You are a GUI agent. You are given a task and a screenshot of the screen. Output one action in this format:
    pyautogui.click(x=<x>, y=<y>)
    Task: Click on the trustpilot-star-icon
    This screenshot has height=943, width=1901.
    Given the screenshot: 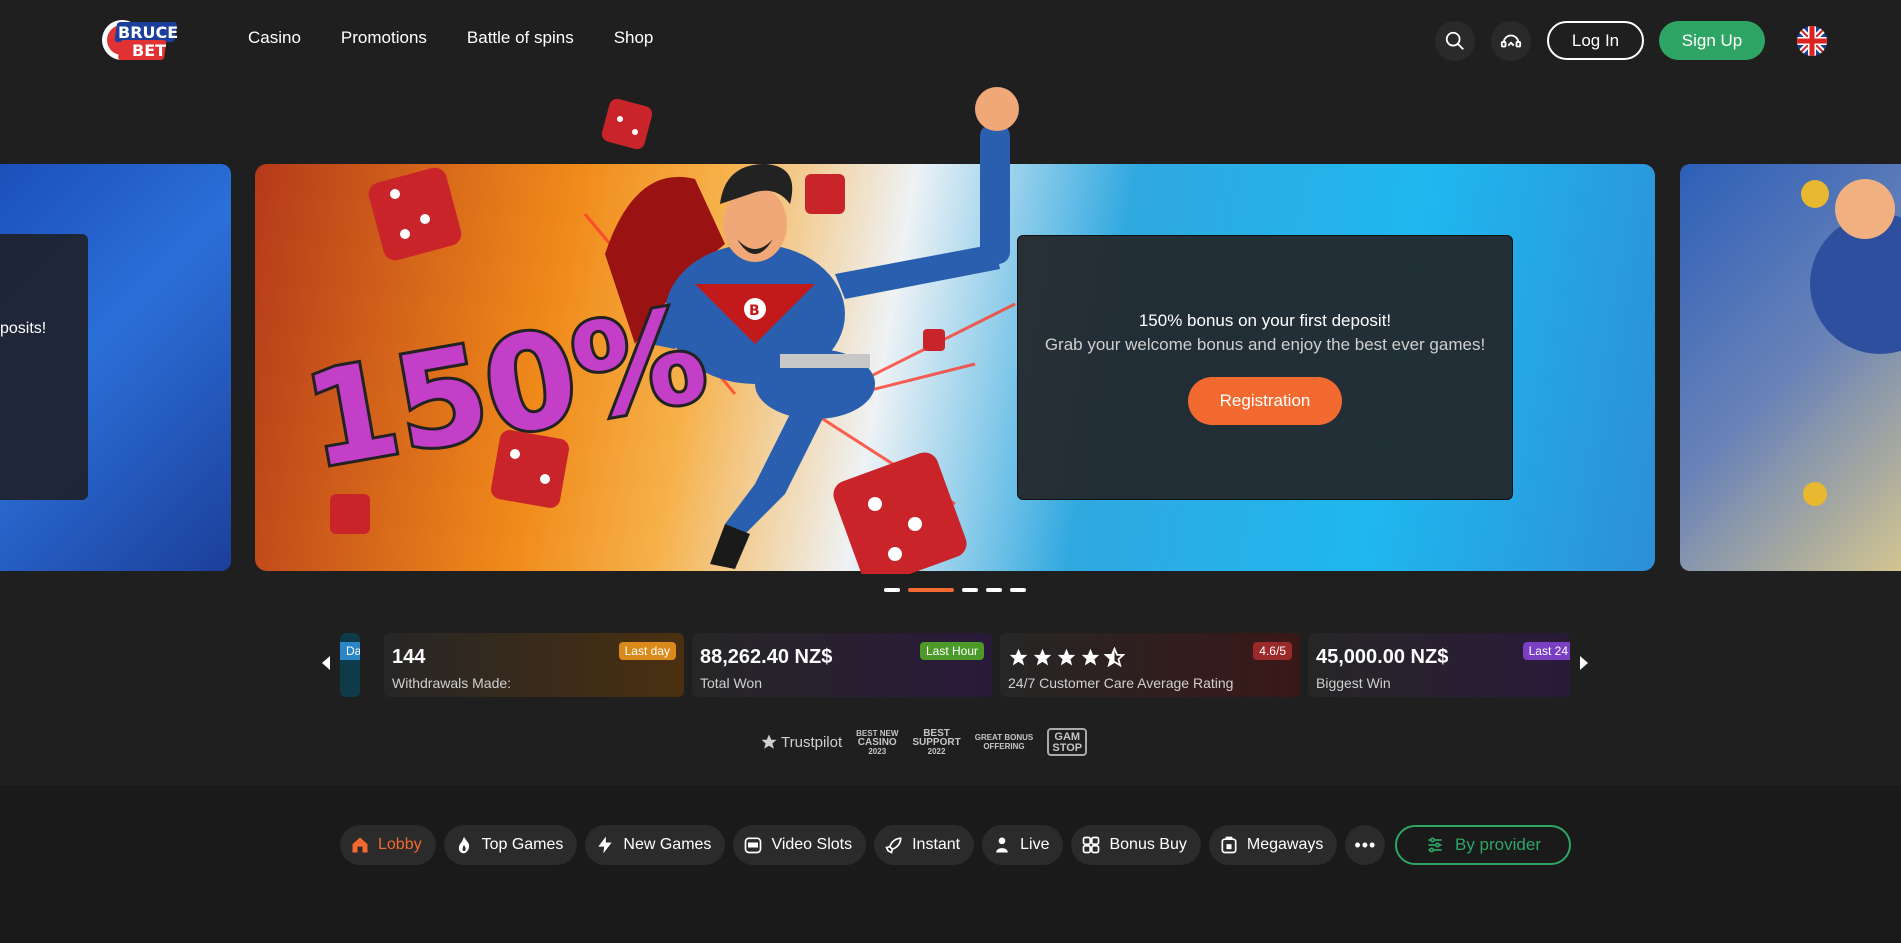 What is the action you would take?
    pyautogui.click(x=769, y=741)
    